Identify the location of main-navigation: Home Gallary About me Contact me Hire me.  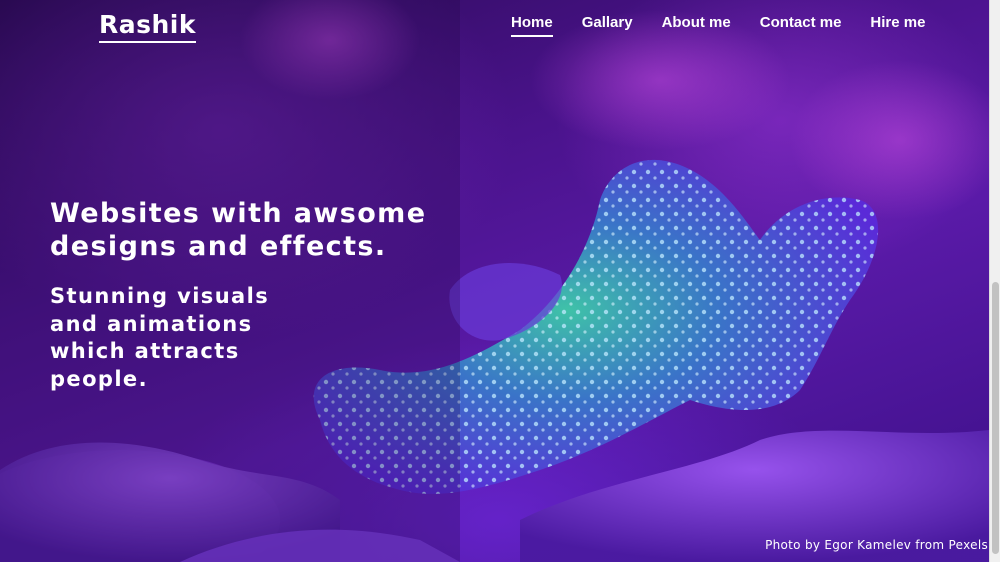
(718, 25).